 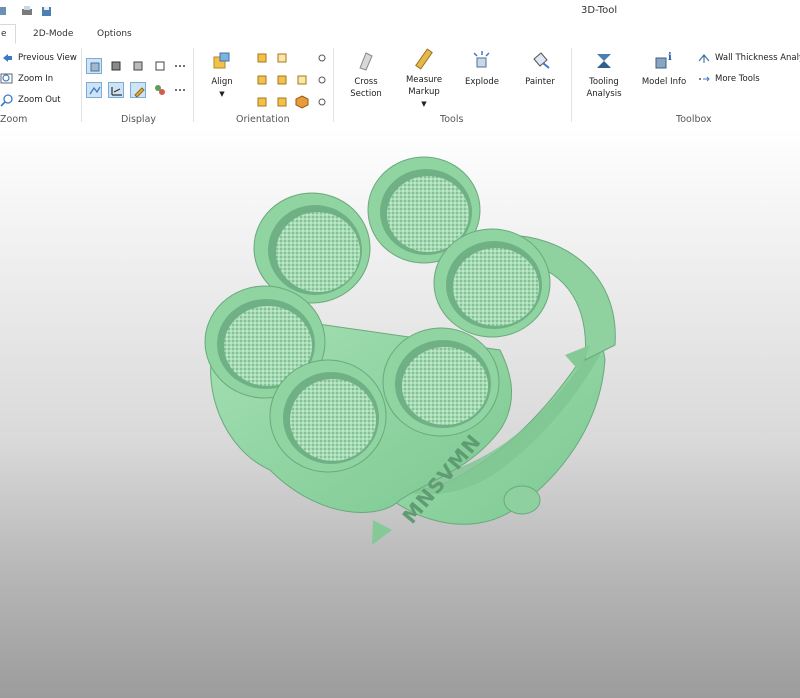 What do you see at coordinates (262, 58) in the screenshot?
I see `view-front-button` at bounding box center [262, 58].